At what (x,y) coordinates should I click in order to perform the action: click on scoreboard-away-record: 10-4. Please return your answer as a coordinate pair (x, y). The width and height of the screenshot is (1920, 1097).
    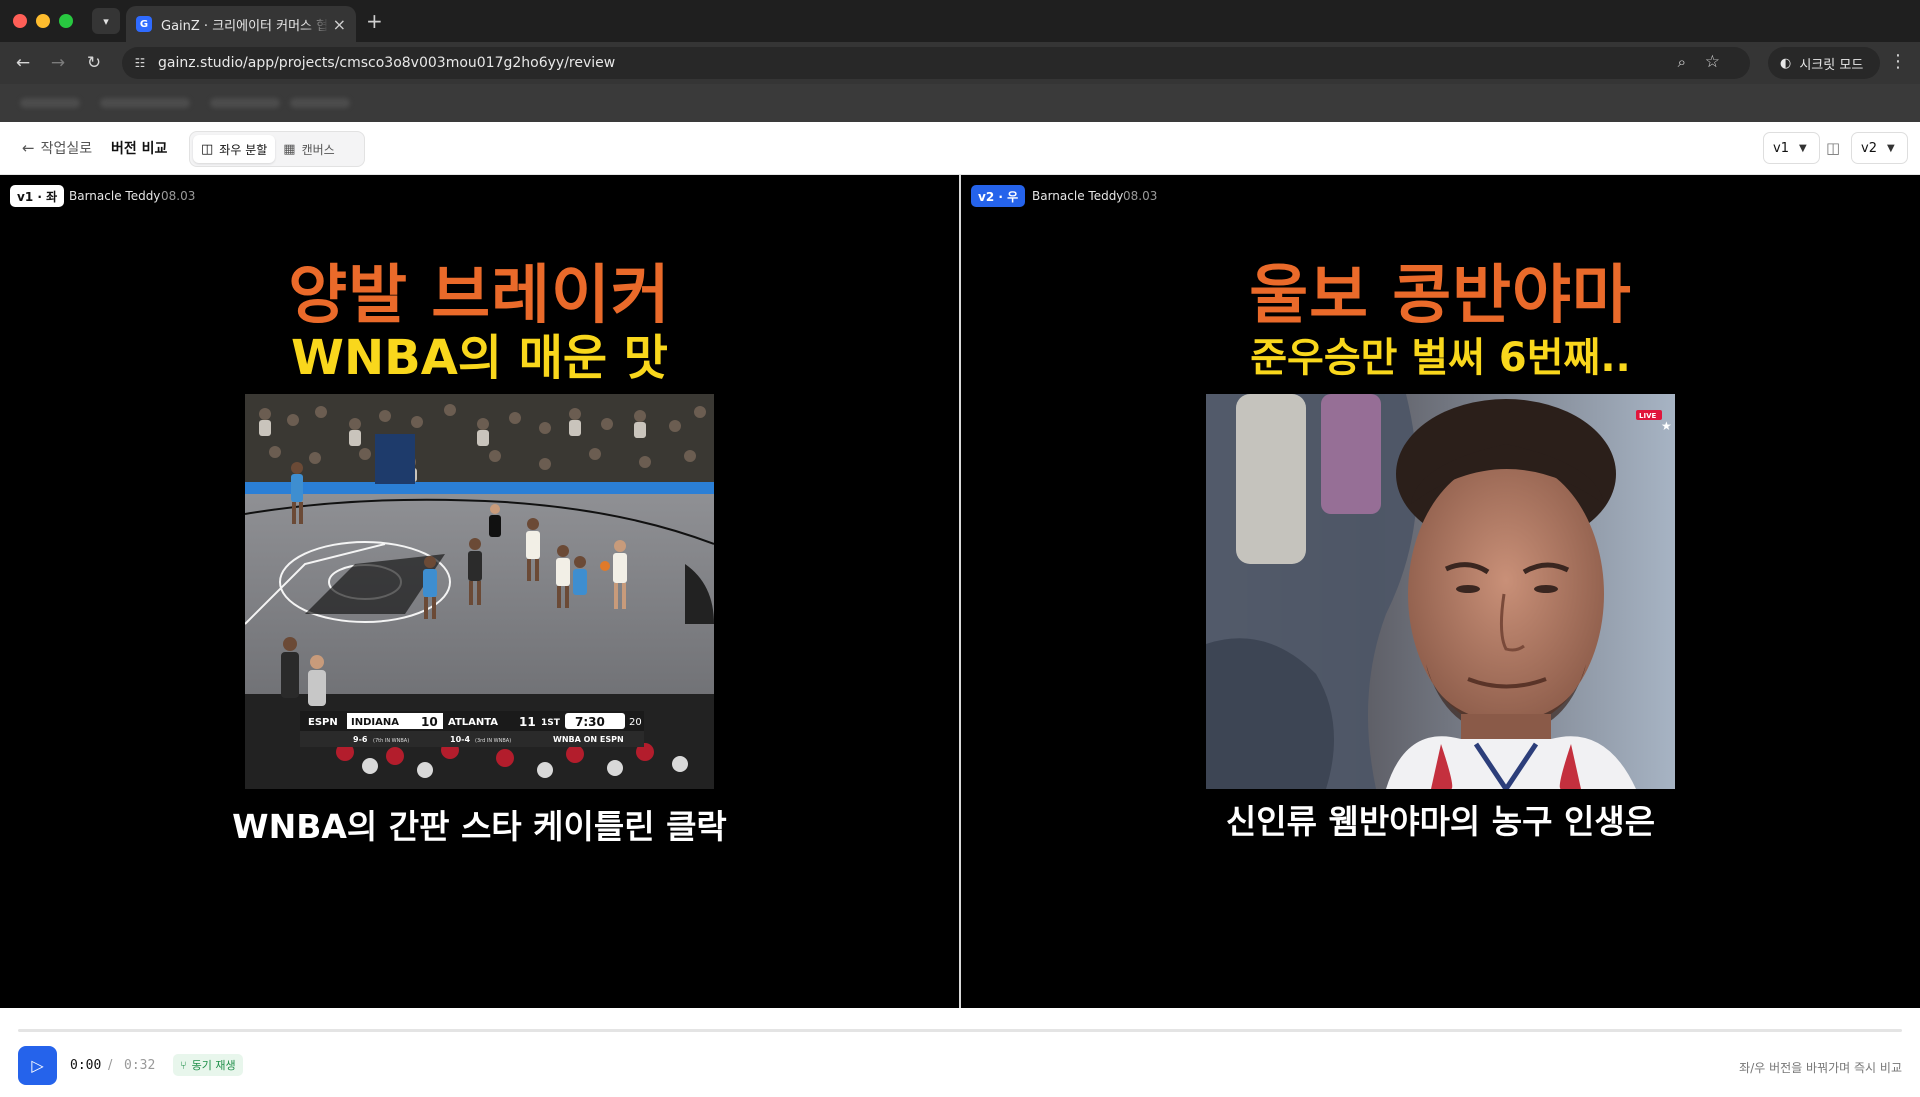
    Looking at the image, I should click on (460, 739).